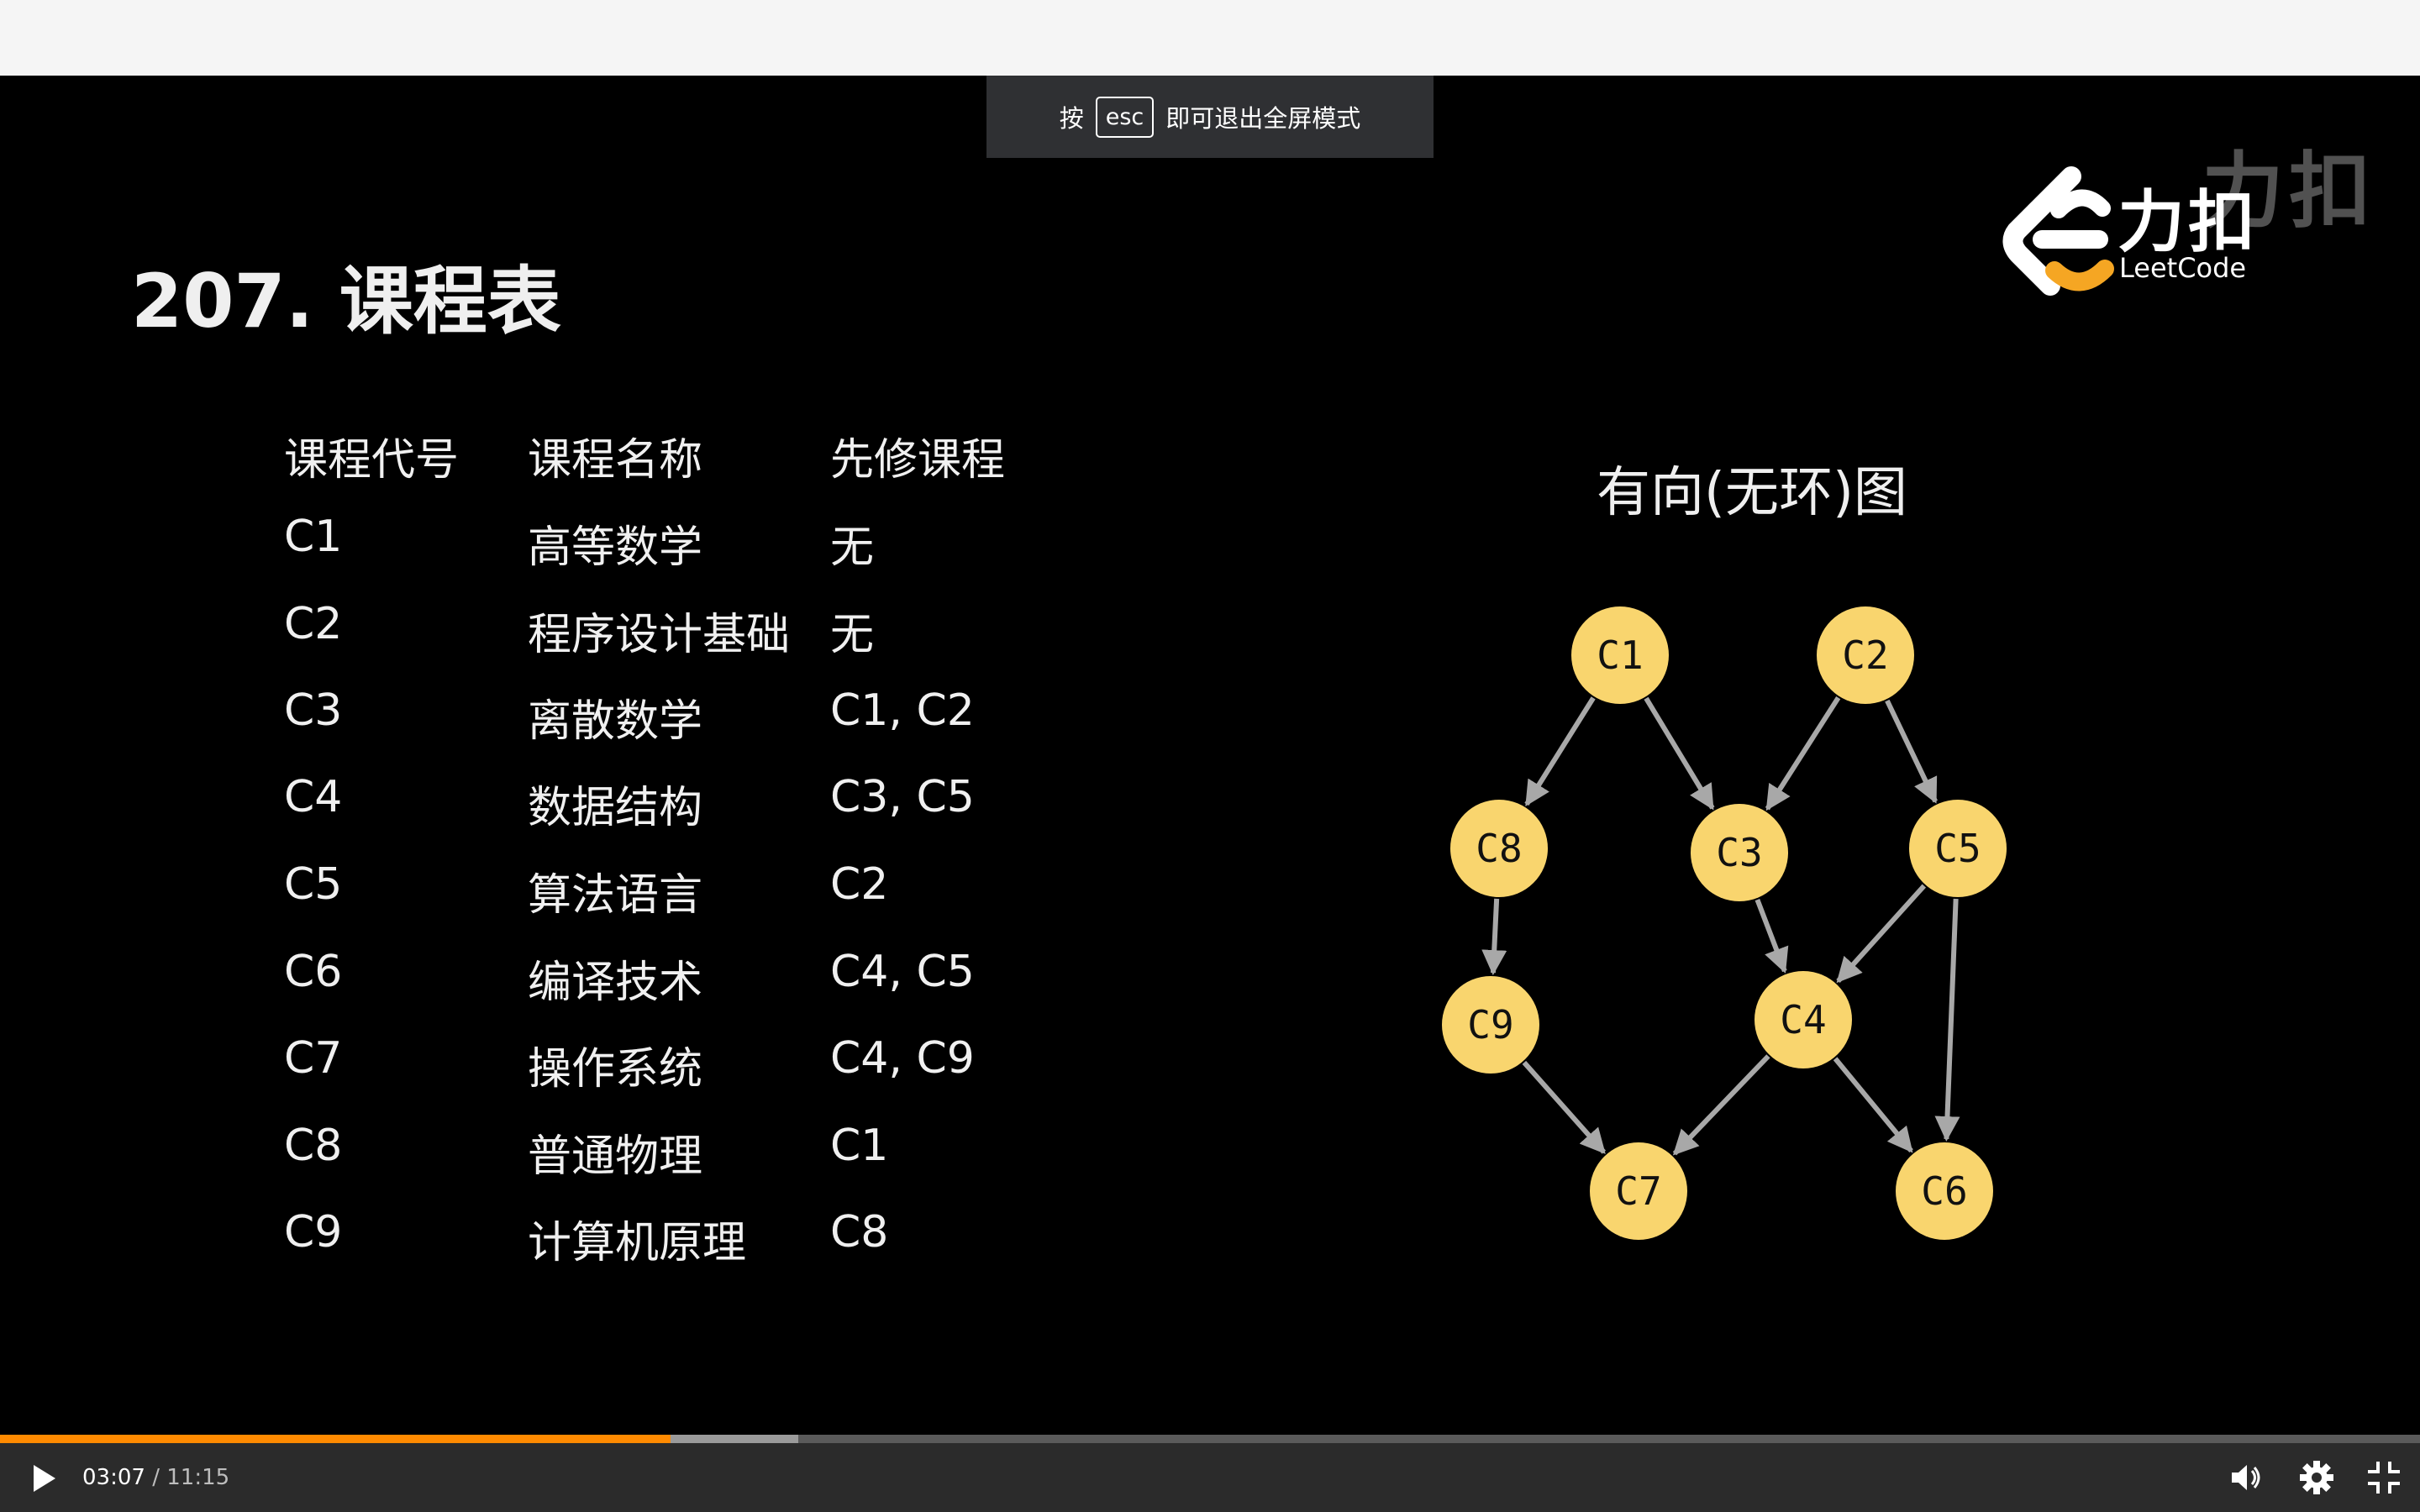 Image resolution: width=2420 pixels, height=1512 pixels. Describe the element at coordinates (43, 1478) in the screenshot. I see `play-icon` at that location.